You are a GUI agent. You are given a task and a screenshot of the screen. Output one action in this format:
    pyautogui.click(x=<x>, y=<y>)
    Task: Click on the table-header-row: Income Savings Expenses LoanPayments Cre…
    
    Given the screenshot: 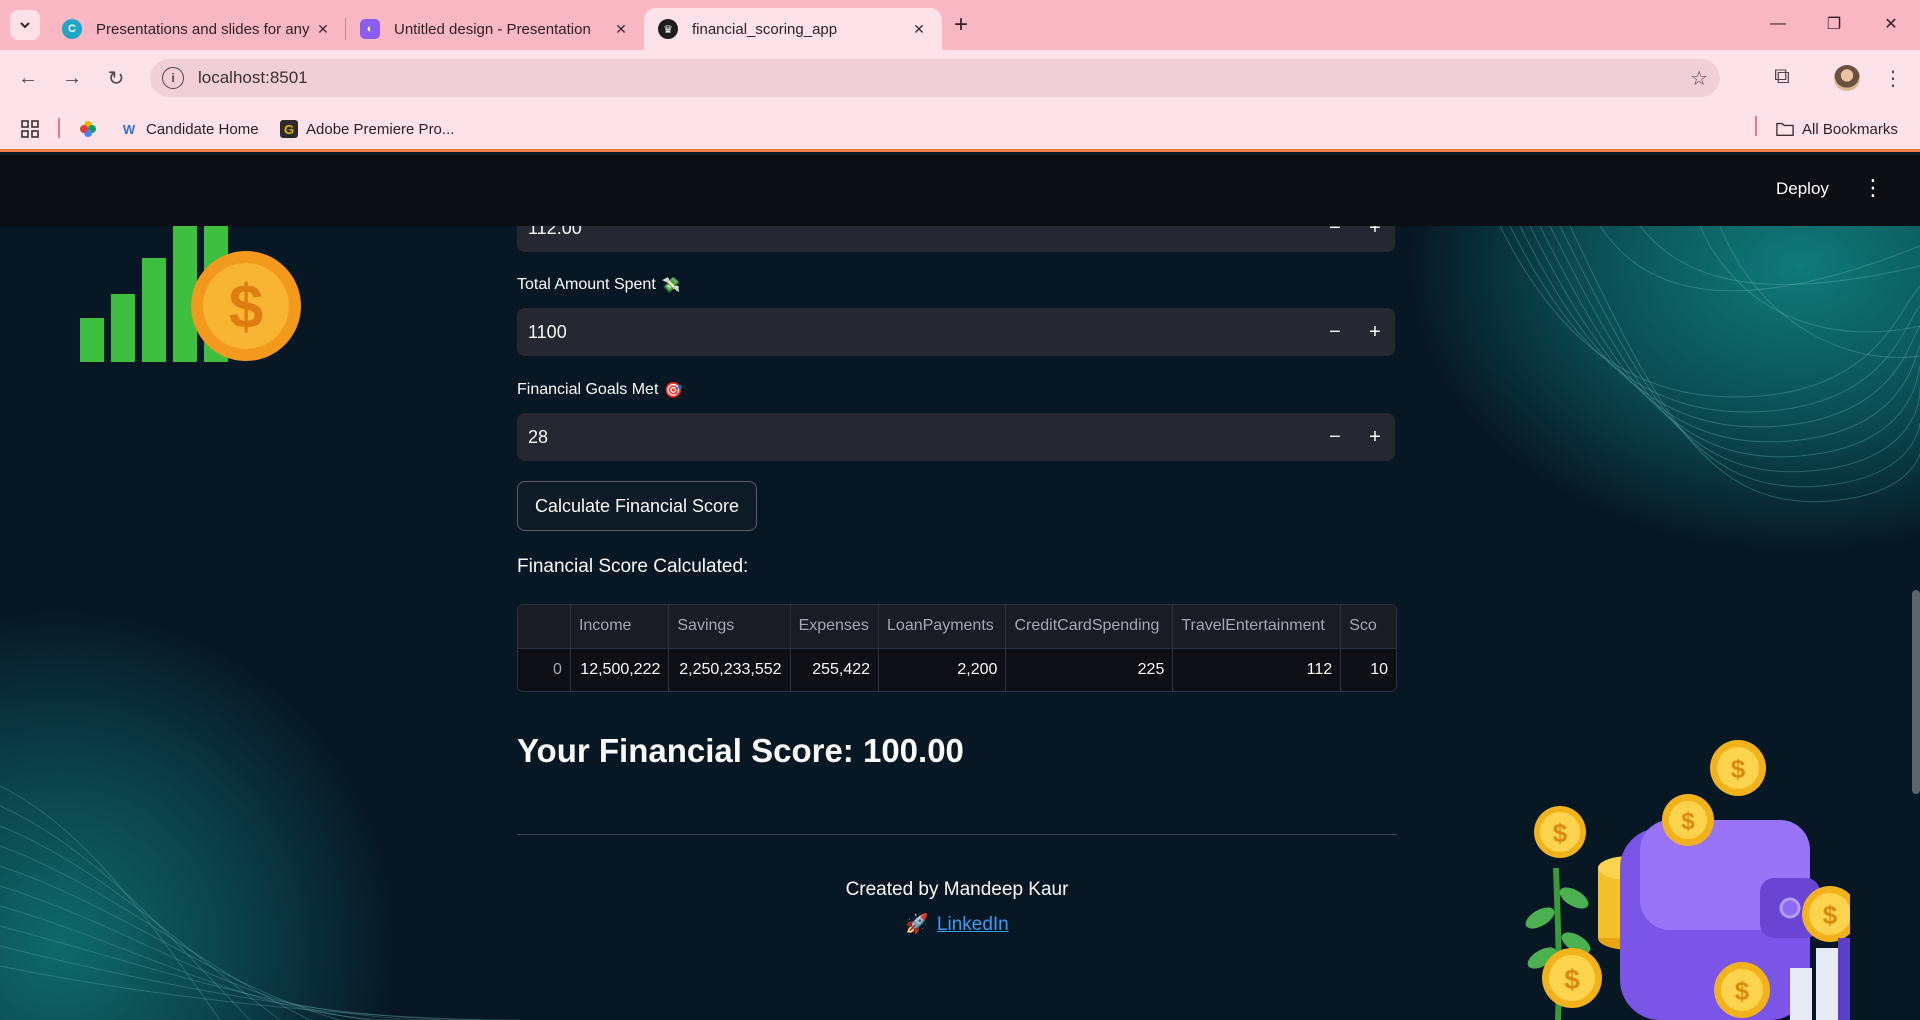 What is the action you would take?
    pyautogui.click(x=957, y=627)
    